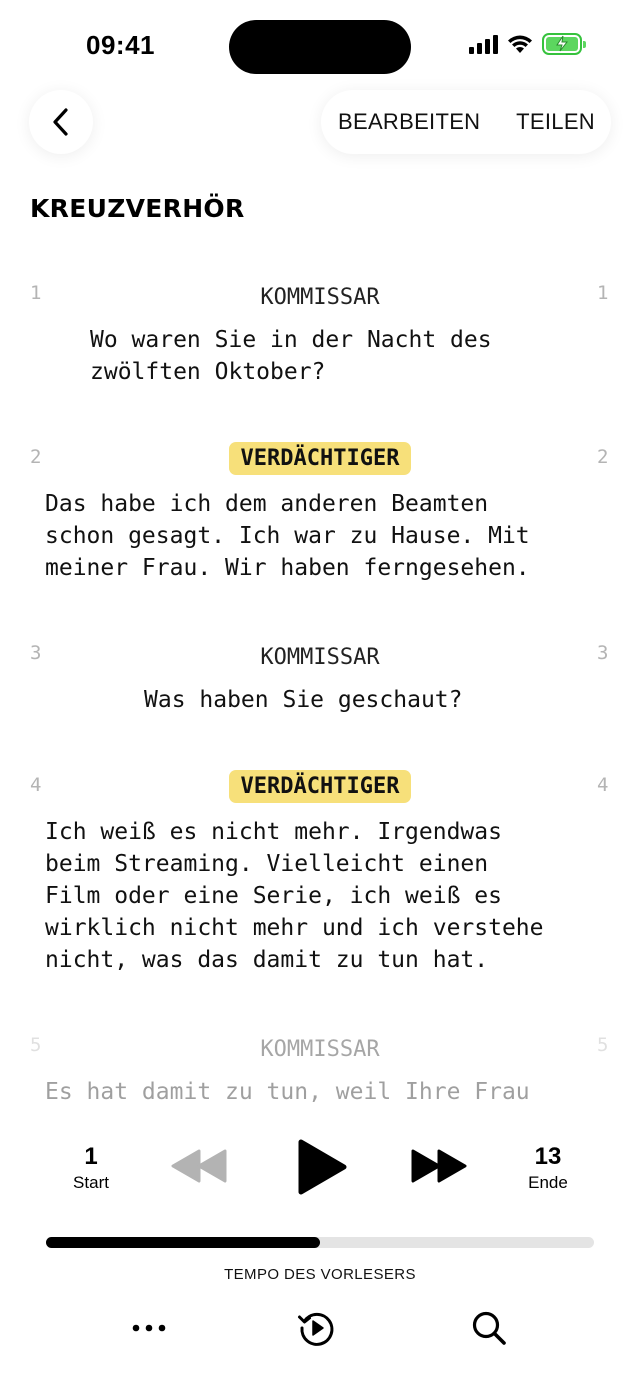 This screenshot has width=640, height=1387. What do you see at coordinates (287, 1092) in the screenshot?
I see `dialogue-text: Es hat damit zu tun, weil Ihre Frau` at bounding box center [287, 1092].